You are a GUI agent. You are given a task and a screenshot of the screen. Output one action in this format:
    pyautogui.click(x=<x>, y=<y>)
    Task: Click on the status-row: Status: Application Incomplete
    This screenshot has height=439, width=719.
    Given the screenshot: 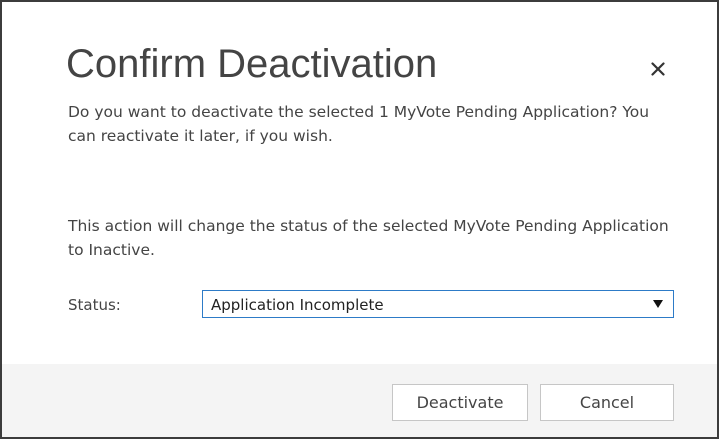 What is the action you would take?
    pyautogui.click(x=373, y=306)
    